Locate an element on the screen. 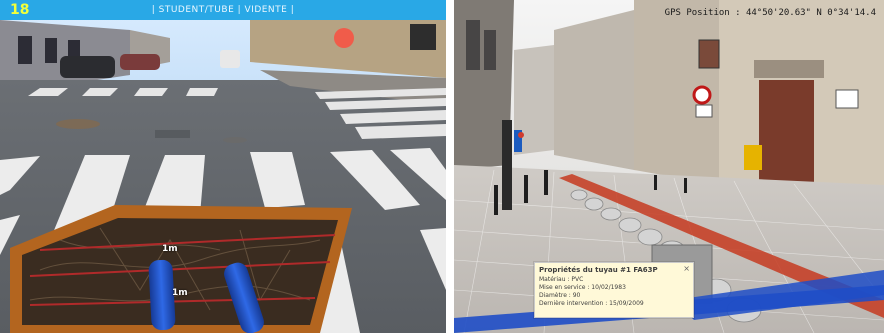 Image resolution: width=884 pixels, height=333 pixels. hud-title: | STUDENT/TUBE | VIDENTE | is located at coordinates (223, 10).